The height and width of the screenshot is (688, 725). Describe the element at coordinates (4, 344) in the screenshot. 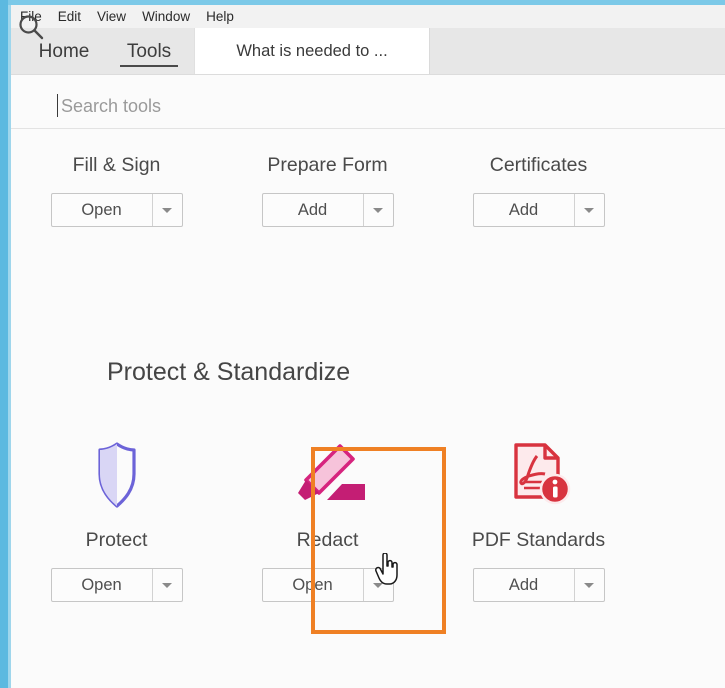

I see `window-frame-left` at that location.